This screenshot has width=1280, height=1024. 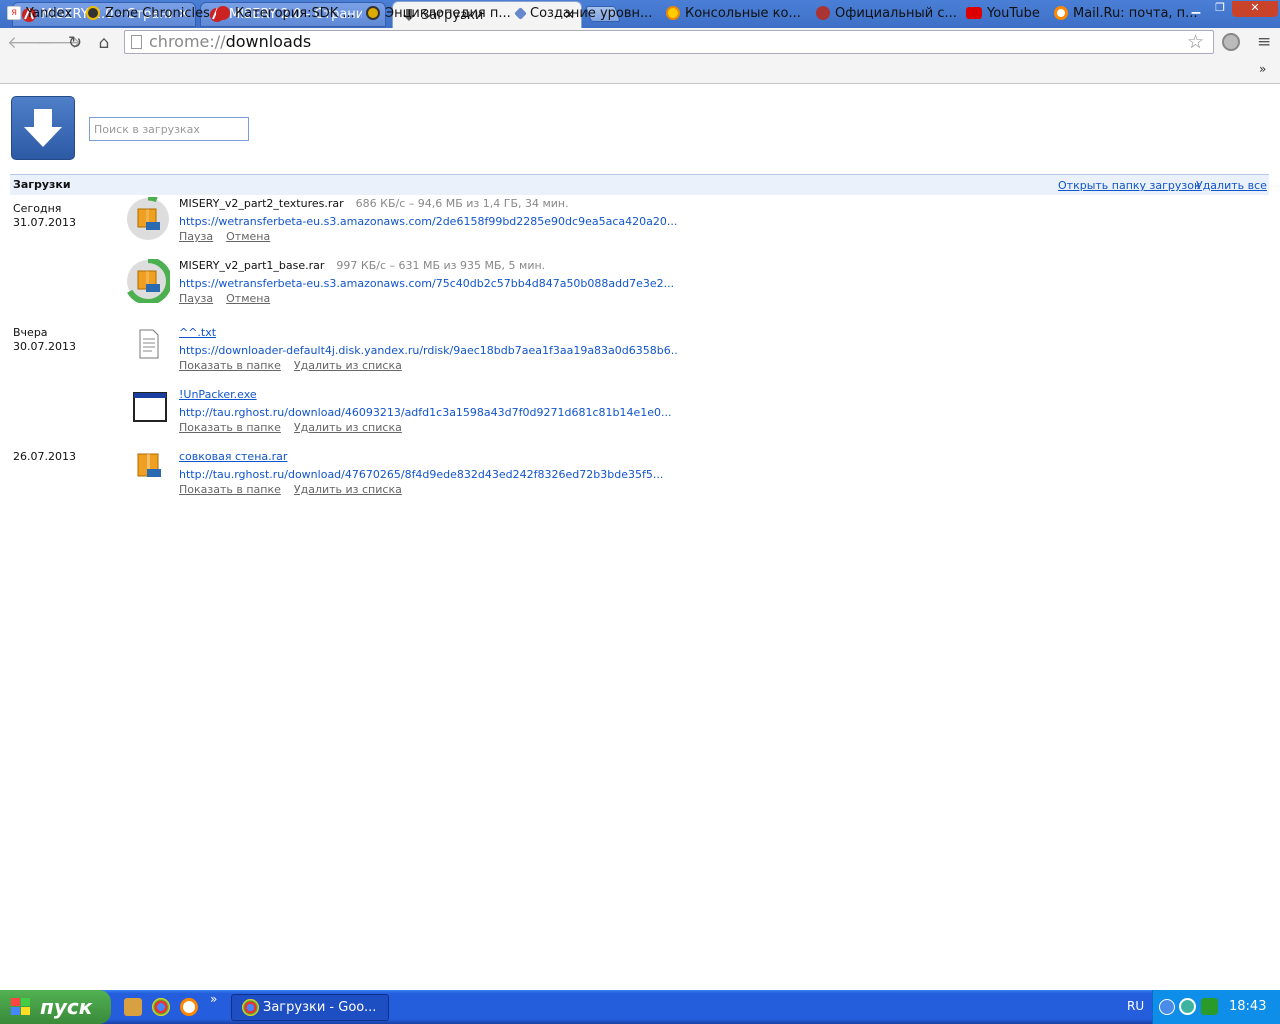 What do you see at coordinates (189, 1007) in the screenshot?
I see `mailru-agent-icon` at bounding box center [189, 1007].